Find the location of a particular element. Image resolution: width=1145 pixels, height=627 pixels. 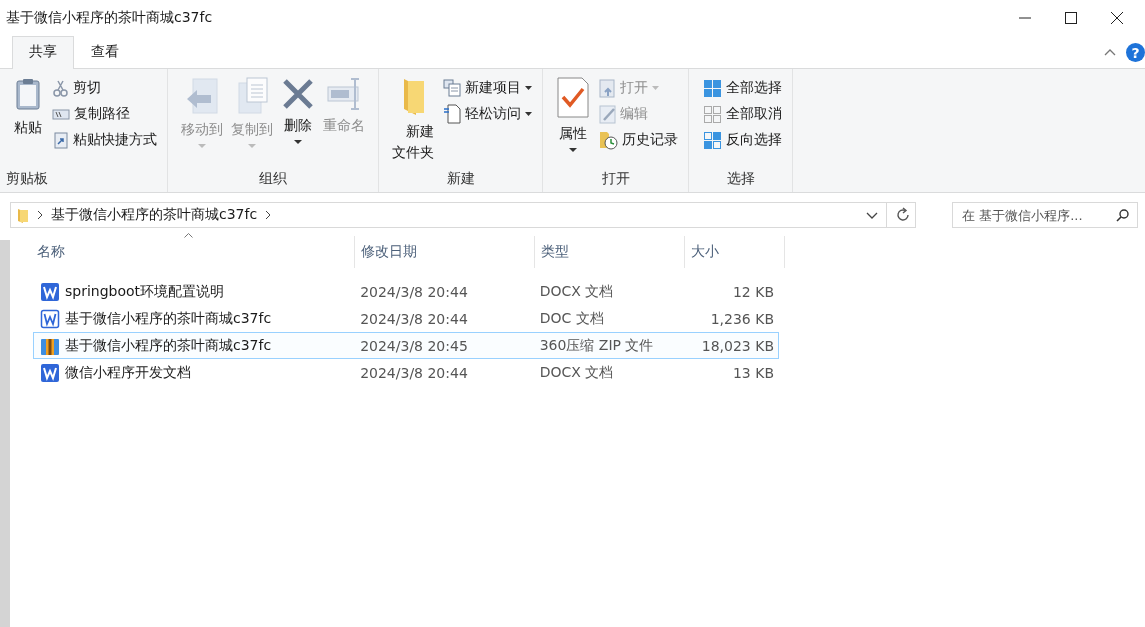

type-cell-text: 360压缩 ZIP 文件 is located at coordinates (596, 345).